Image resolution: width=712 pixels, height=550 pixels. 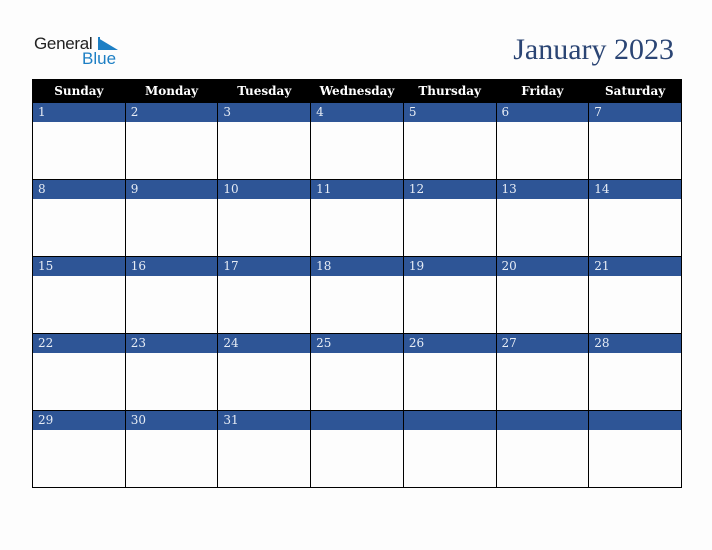 I want to click on day-number: 29, so click(x=79, y=420).